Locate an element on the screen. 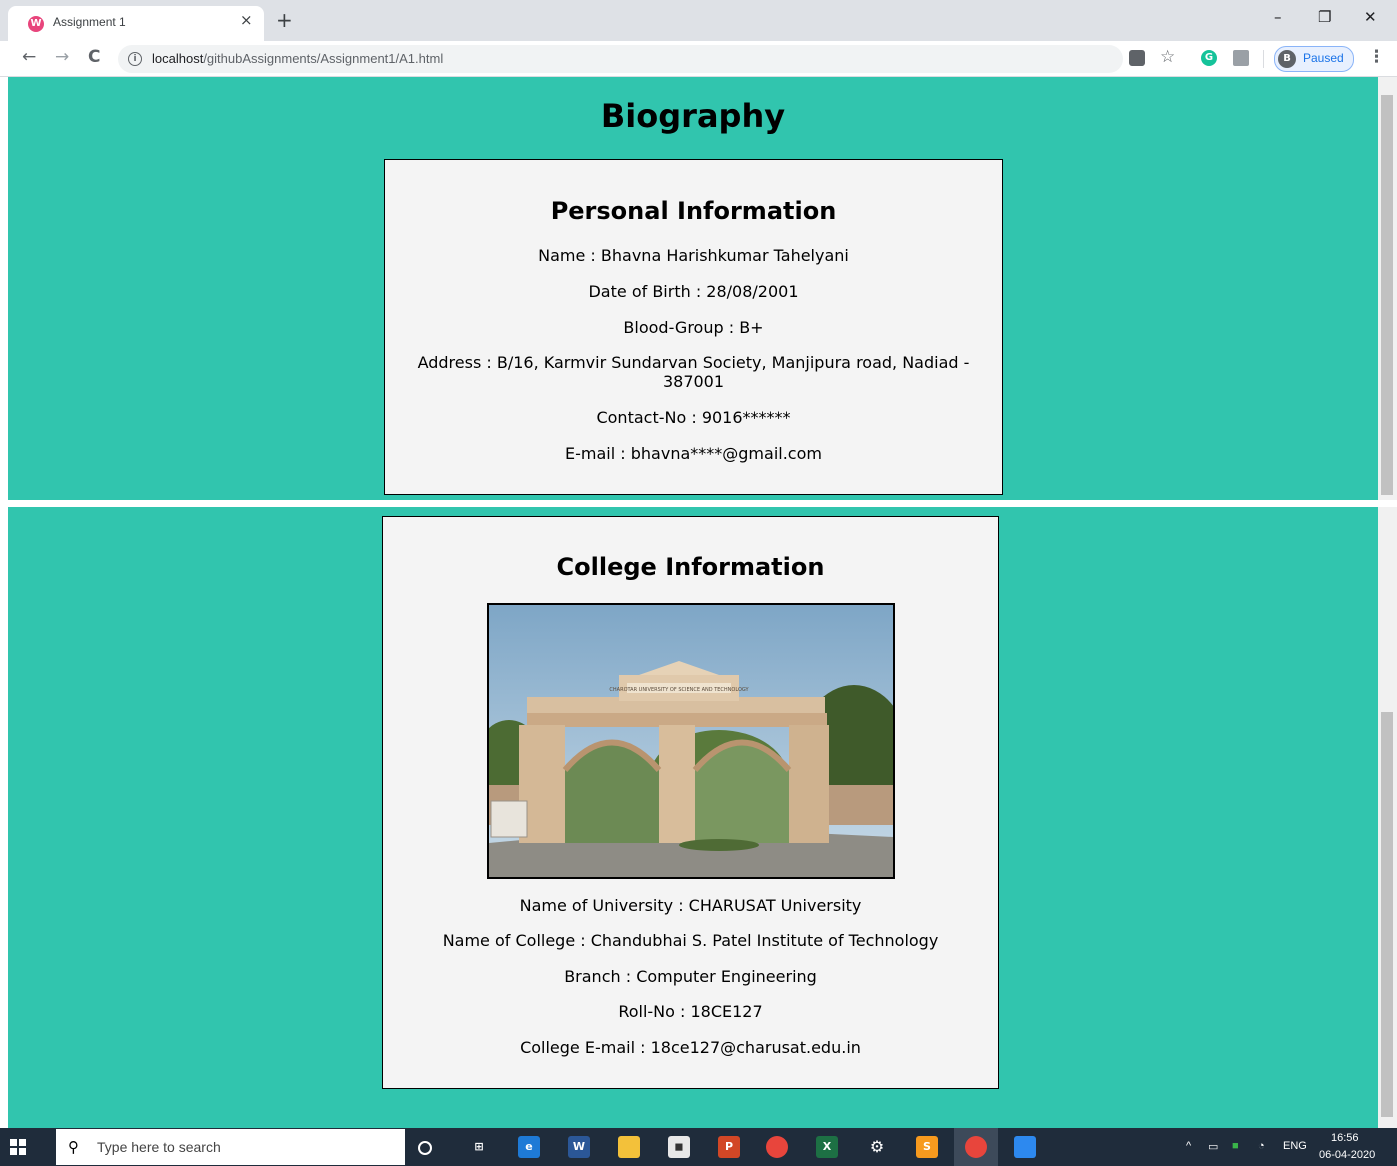  store-icon: ◼ is located at coordinates (679, 1147).